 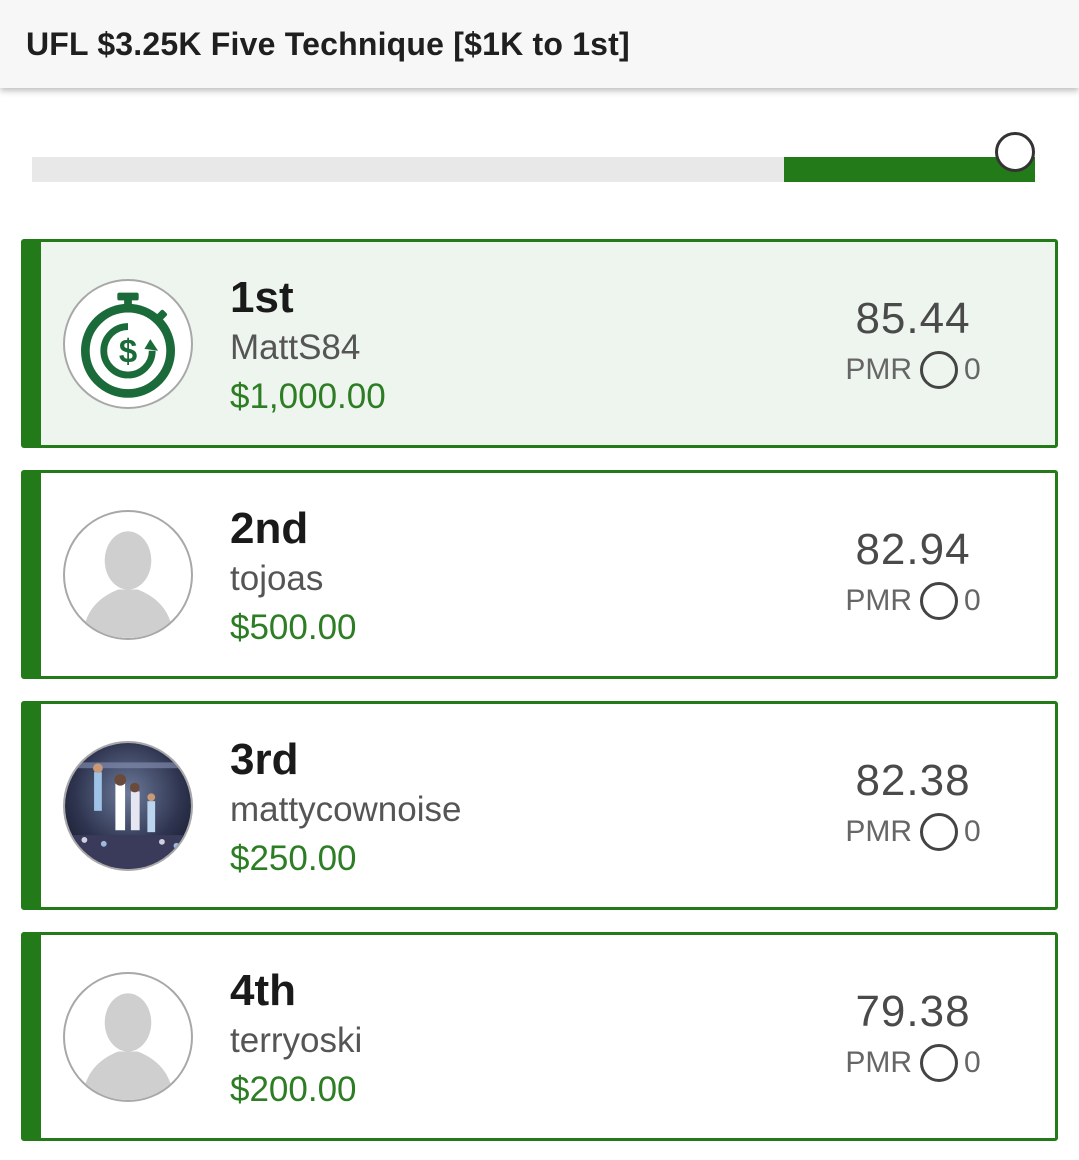 What do you see at coordinates (308, 396) in the screenshot?
I see `entry-prize: $1,000.00` at bounding box center [308, 396].